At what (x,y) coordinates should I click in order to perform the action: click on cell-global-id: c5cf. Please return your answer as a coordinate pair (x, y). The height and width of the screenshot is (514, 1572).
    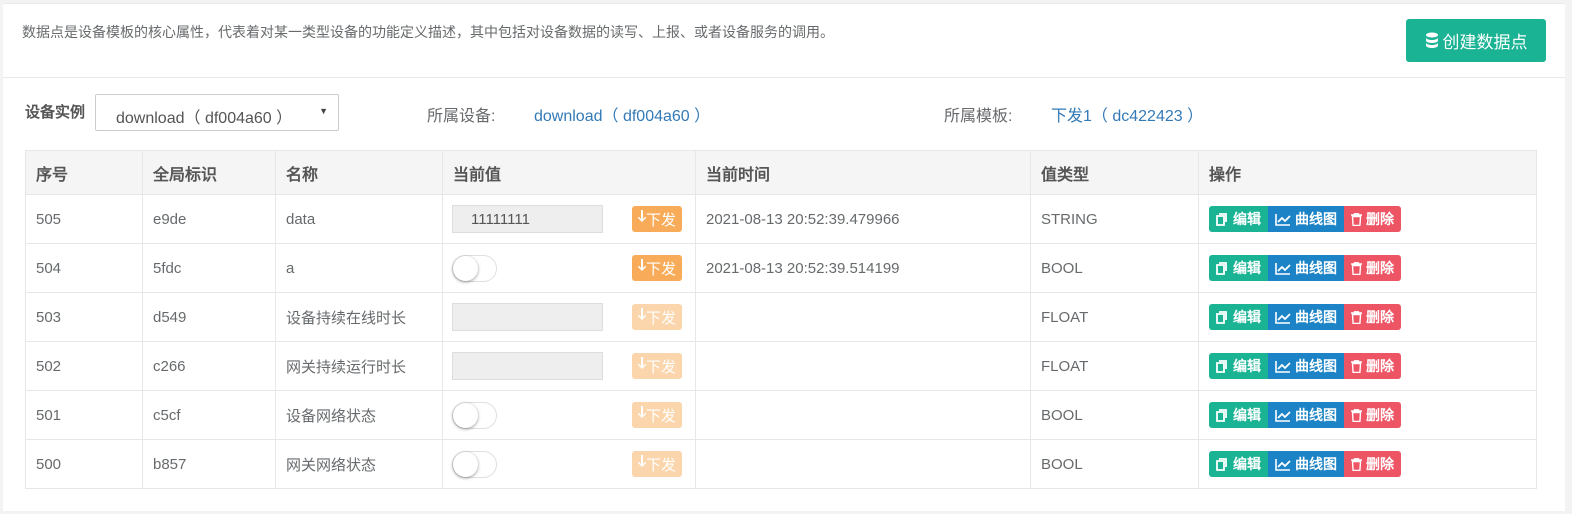
    Looking at the image, I should click on (209, 415).